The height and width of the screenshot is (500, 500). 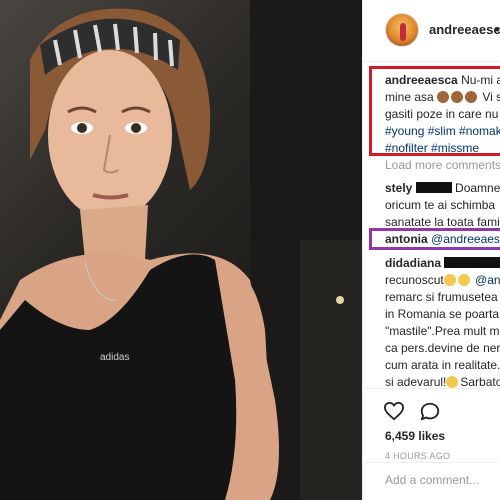 I want to click on caption: andreeaesca Nu-mi ar, so click(x=442, y=80).